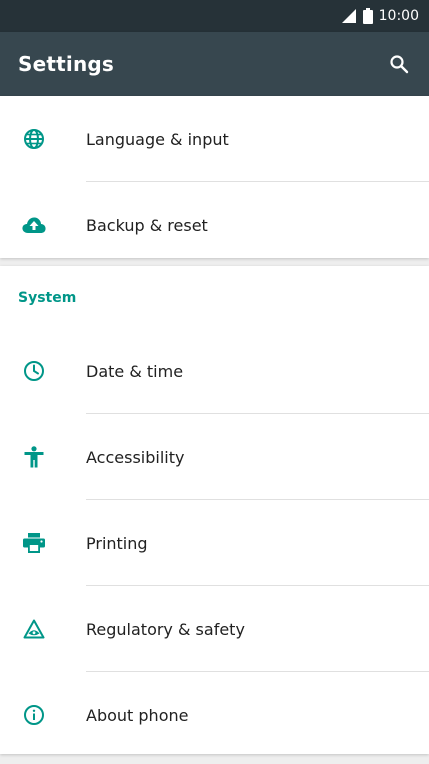  What do you see at coordinates (214, 225) in the screenshot?
I see `settings-item-backup-reset: Backup & reset` at bounding box center [214, 225].